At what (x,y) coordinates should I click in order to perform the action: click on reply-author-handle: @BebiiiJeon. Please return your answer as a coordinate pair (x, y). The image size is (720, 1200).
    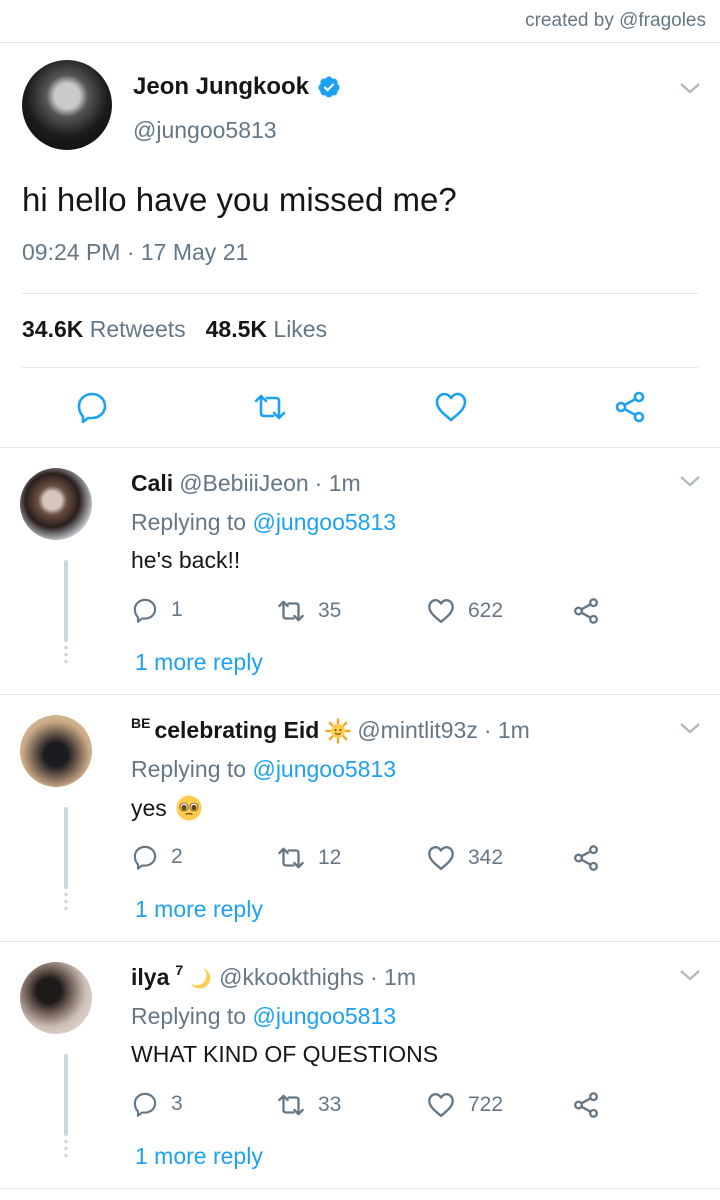
    Looking at the image, I should click on (243, 483).